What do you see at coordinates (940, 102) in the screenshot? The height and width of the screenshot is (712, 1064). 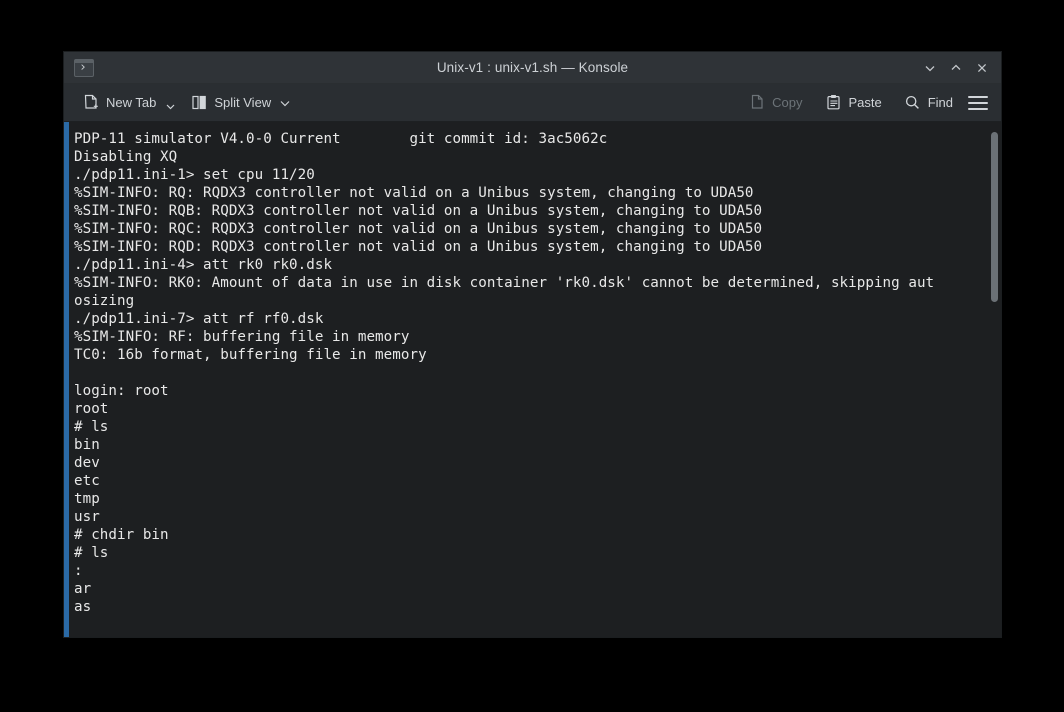 I see `find-label: Find` at bounding box center [940, 102].